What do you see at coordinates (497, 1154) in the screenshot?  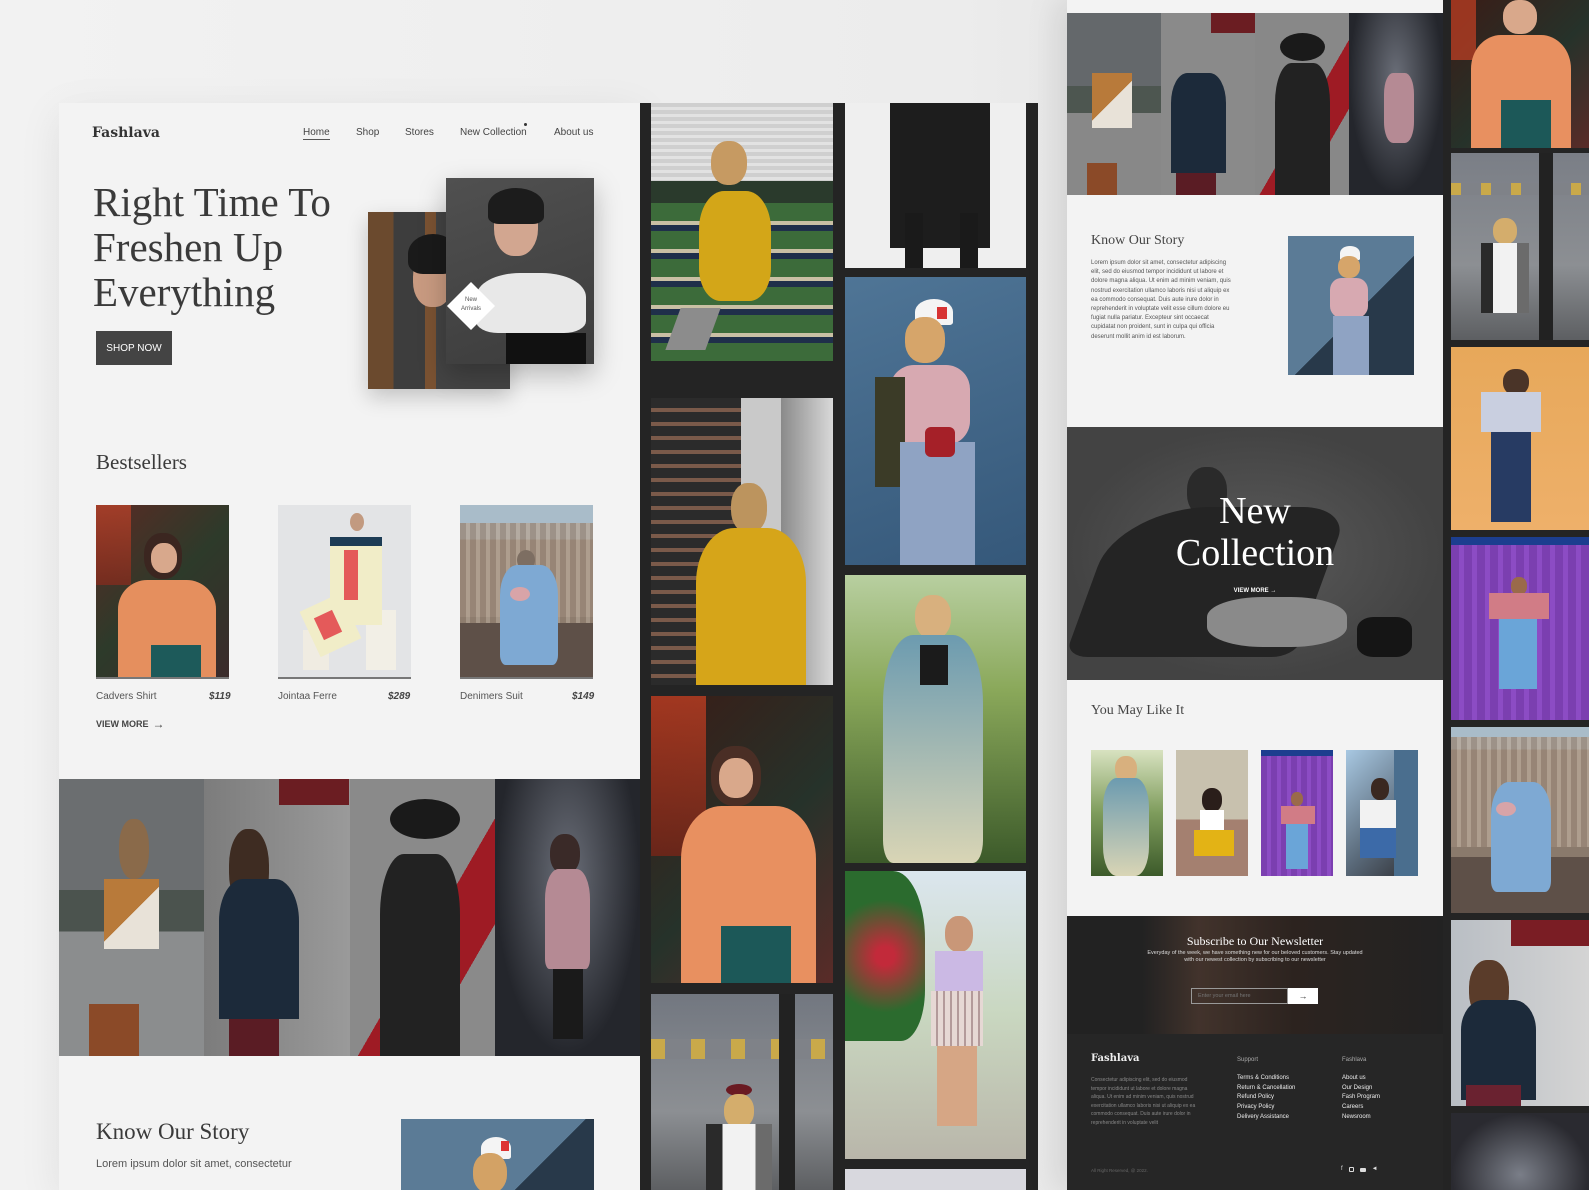 I see `story-image` at bounding box center [497, 1154].